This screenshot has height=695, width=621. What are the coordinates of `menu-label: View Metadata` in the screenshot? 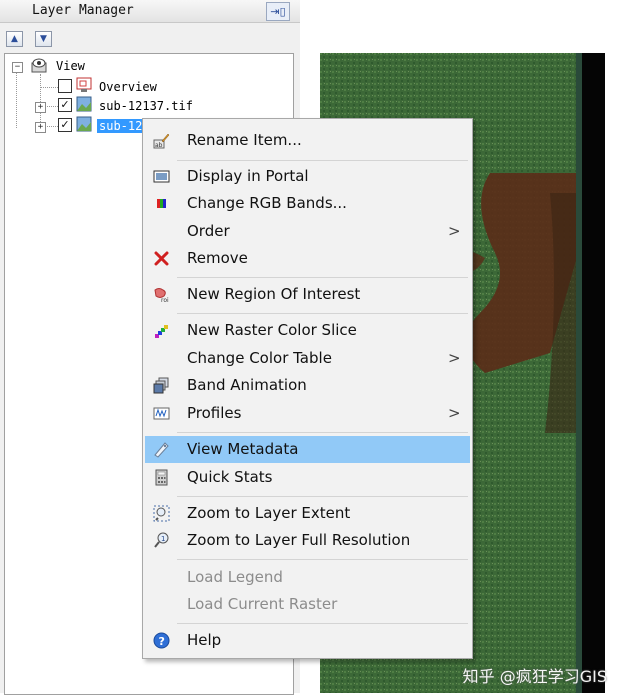 It's located at (243, 449).